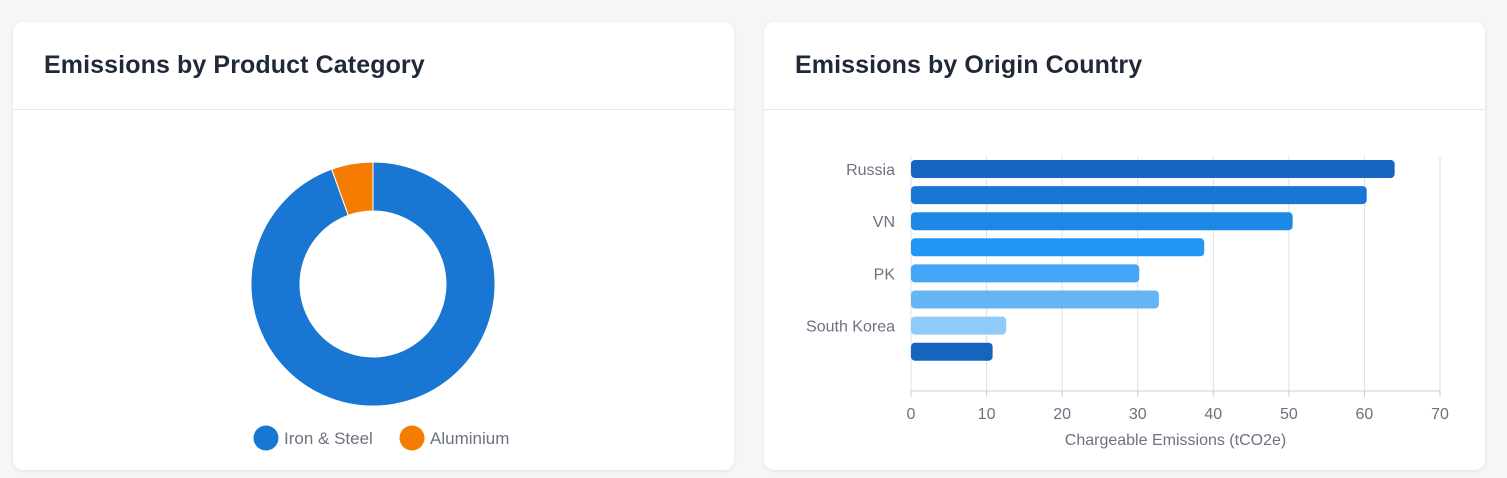 This screenshot has width=1507, height=478. What do you see at coordinates (1440, 414) in the screenshot?
I see `x-tick-label: 70` at bounding box center [1440, 414].